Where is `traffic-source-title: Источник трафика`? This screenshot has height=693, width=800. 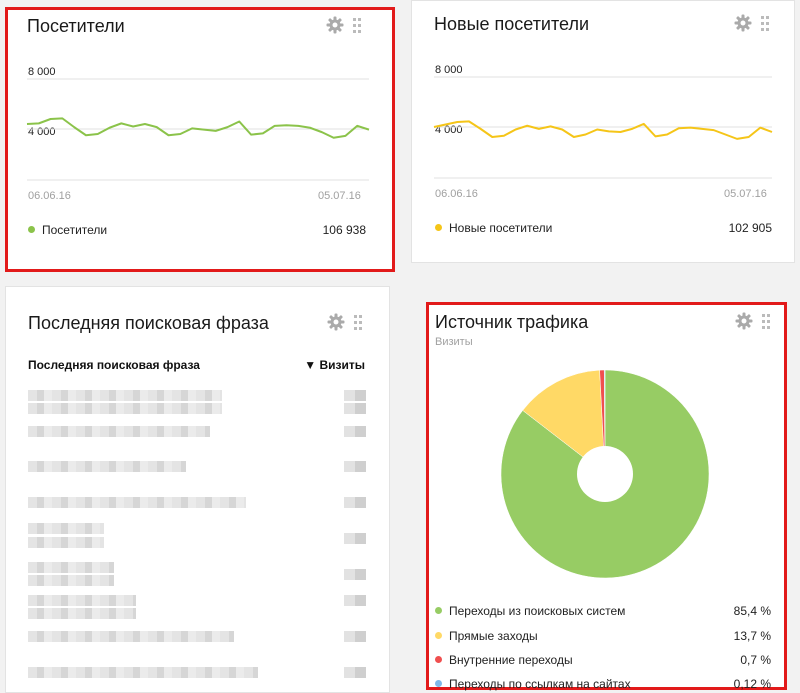 traffic-source-title: Источник трафика is located at coordinates (512, 322).